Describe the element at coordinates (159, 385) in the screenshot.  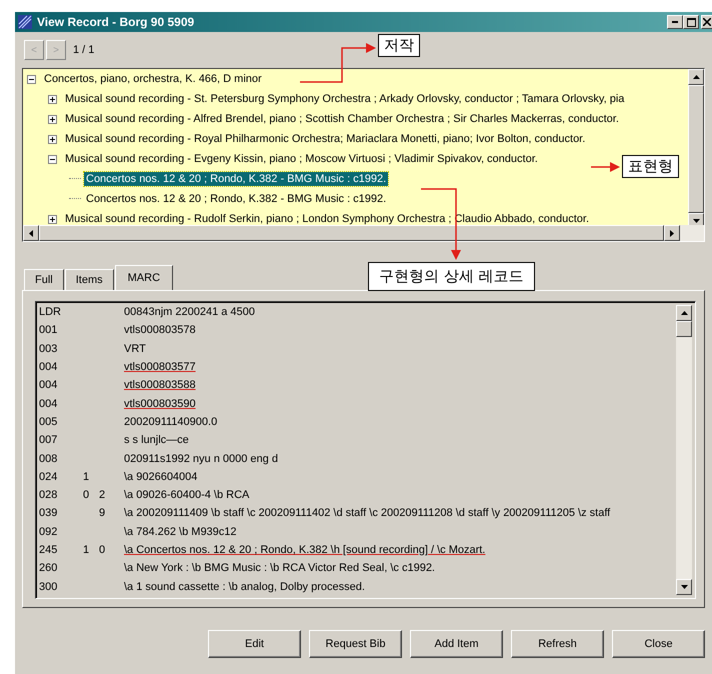
I see `field-value: vtls000803588` at that location.